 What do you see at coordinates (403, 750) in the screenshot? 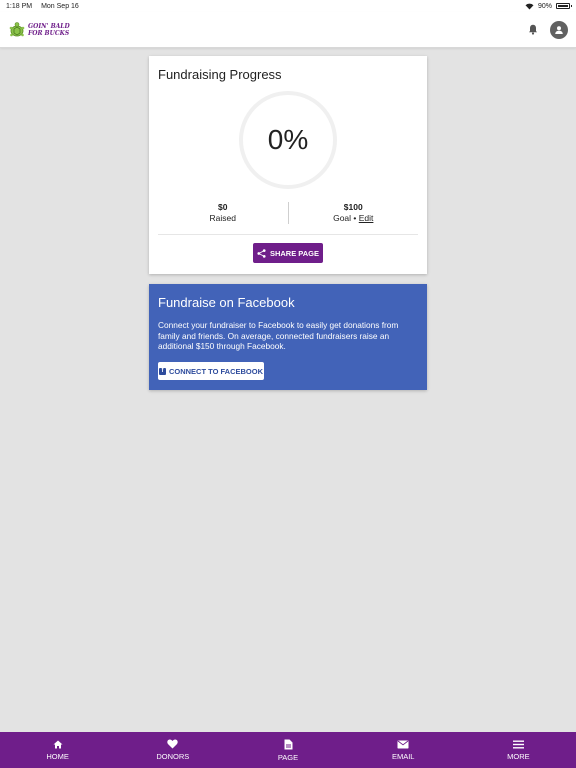
I see `nav-item-email: EMAIL` at bounding box center [403, 750].